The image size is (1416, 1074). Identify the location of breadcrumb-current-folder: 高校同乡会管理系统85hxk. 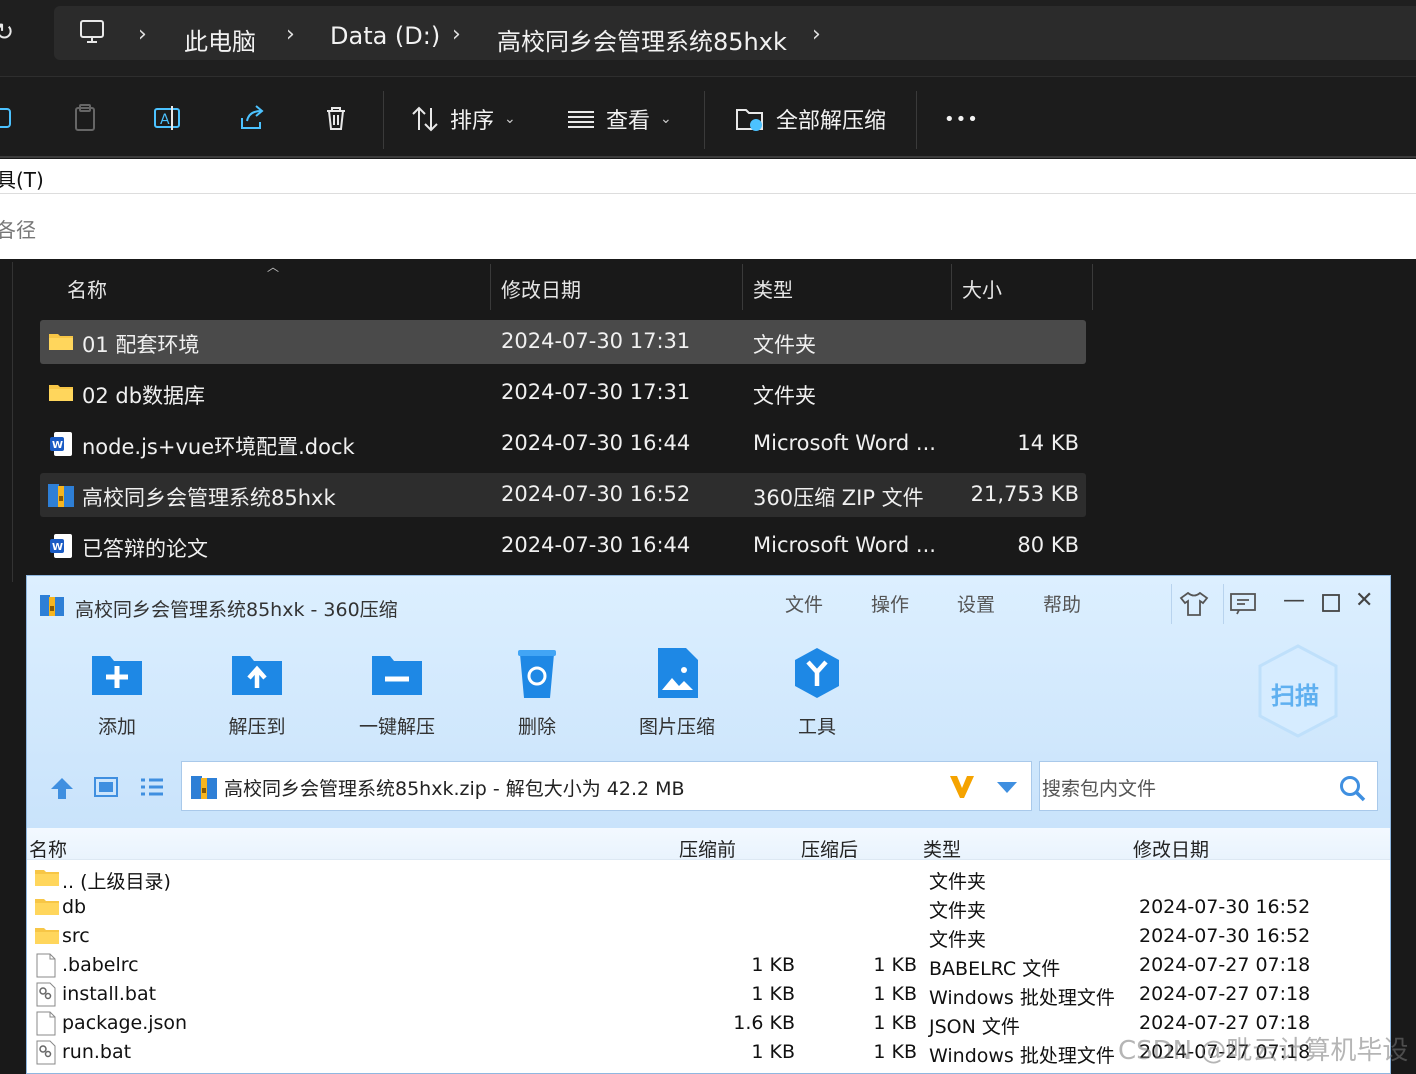
(642, 39).